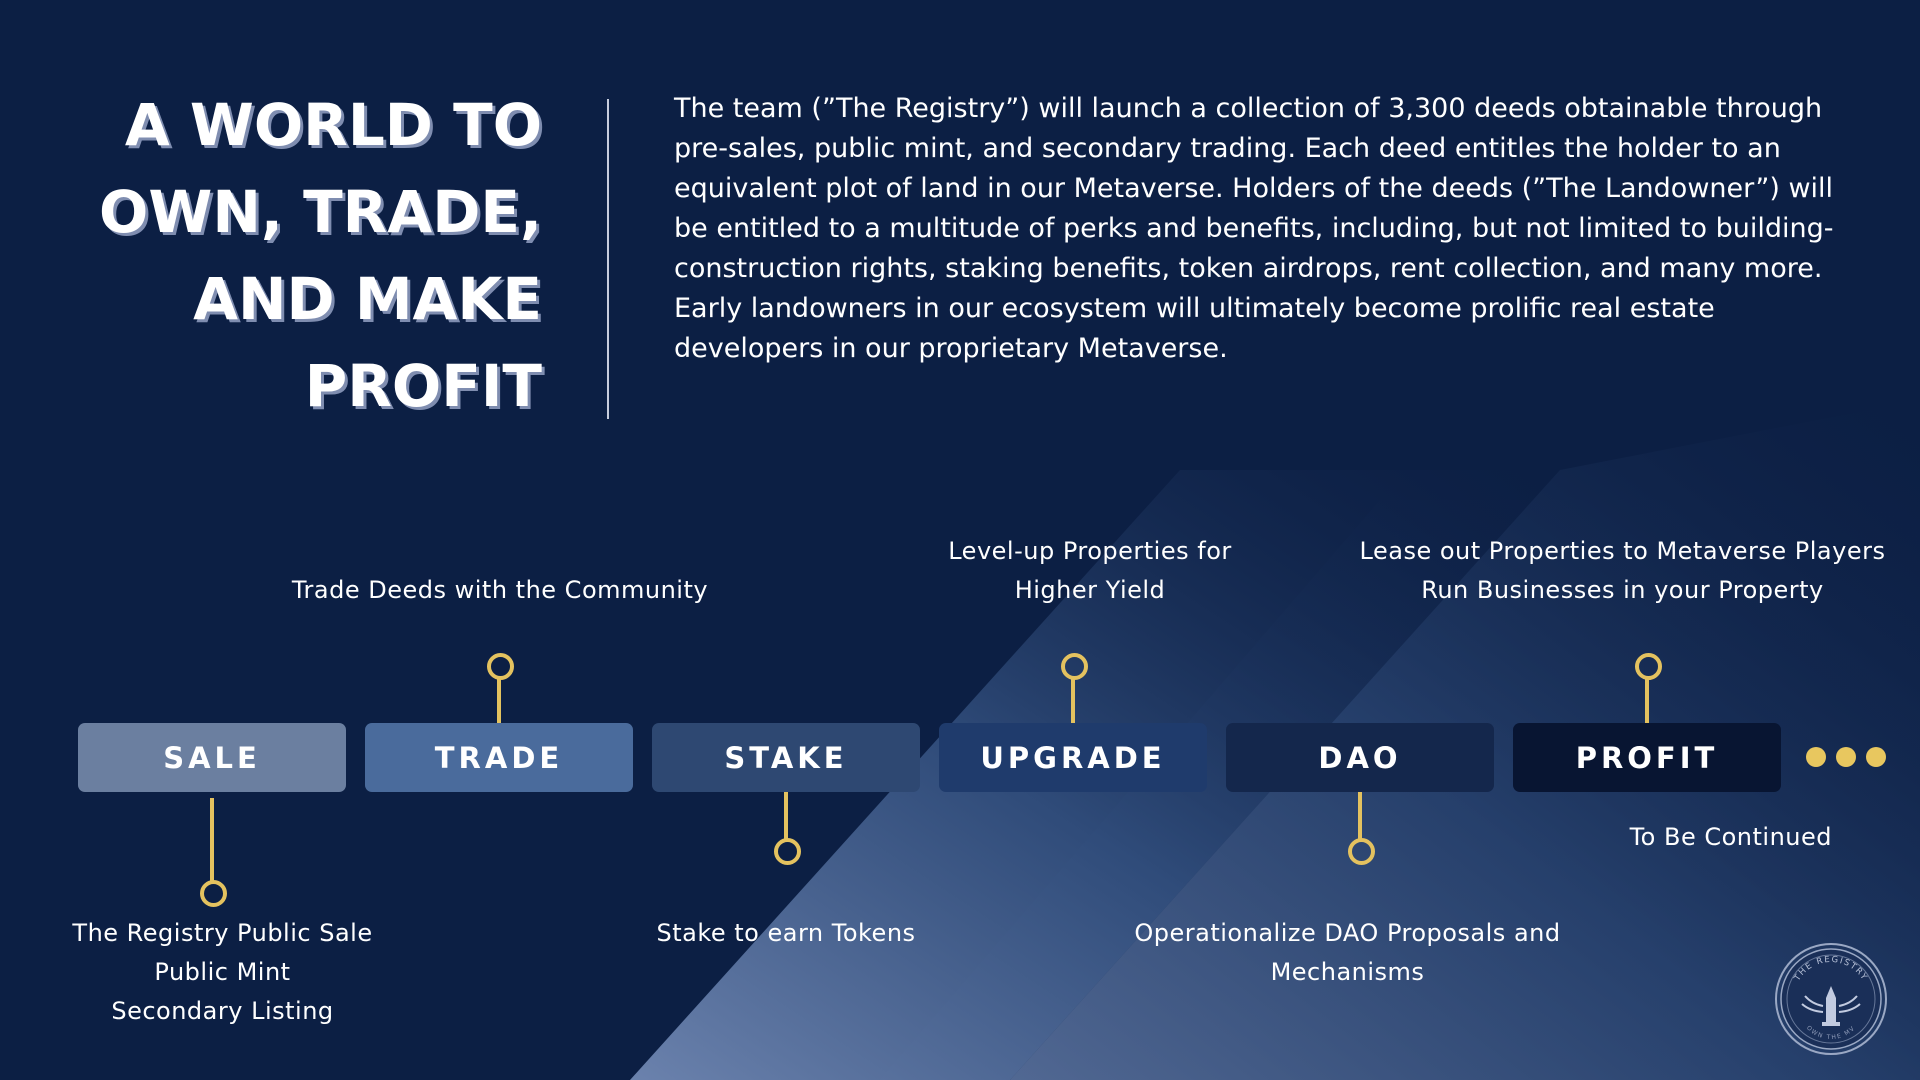  I want to click on connector-ring-sale, so click(213, 893).